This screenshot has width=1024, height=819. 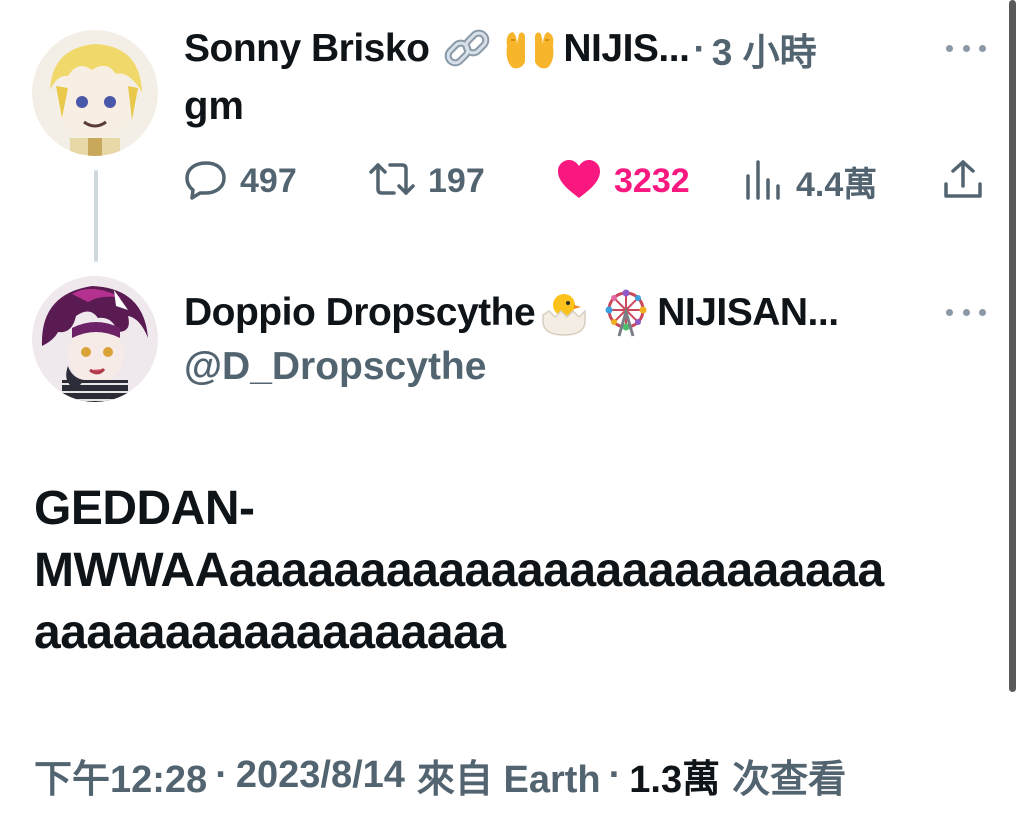 I want to click on share-button, so click(x=963, y=181).